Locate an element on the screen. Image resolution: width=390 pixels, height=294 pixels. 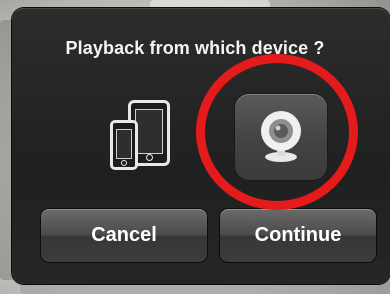
dialog-title: Playback from which device ? is located at coordinates (195, 48).